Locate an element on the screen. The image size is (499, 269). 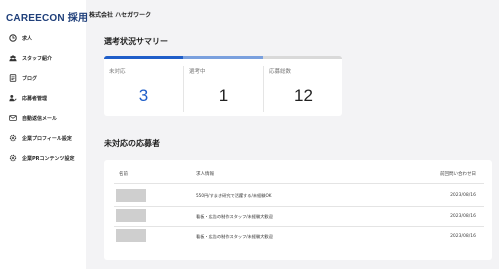
stat-unhandled: 未対応 3 is located at coordinates (143, 89).